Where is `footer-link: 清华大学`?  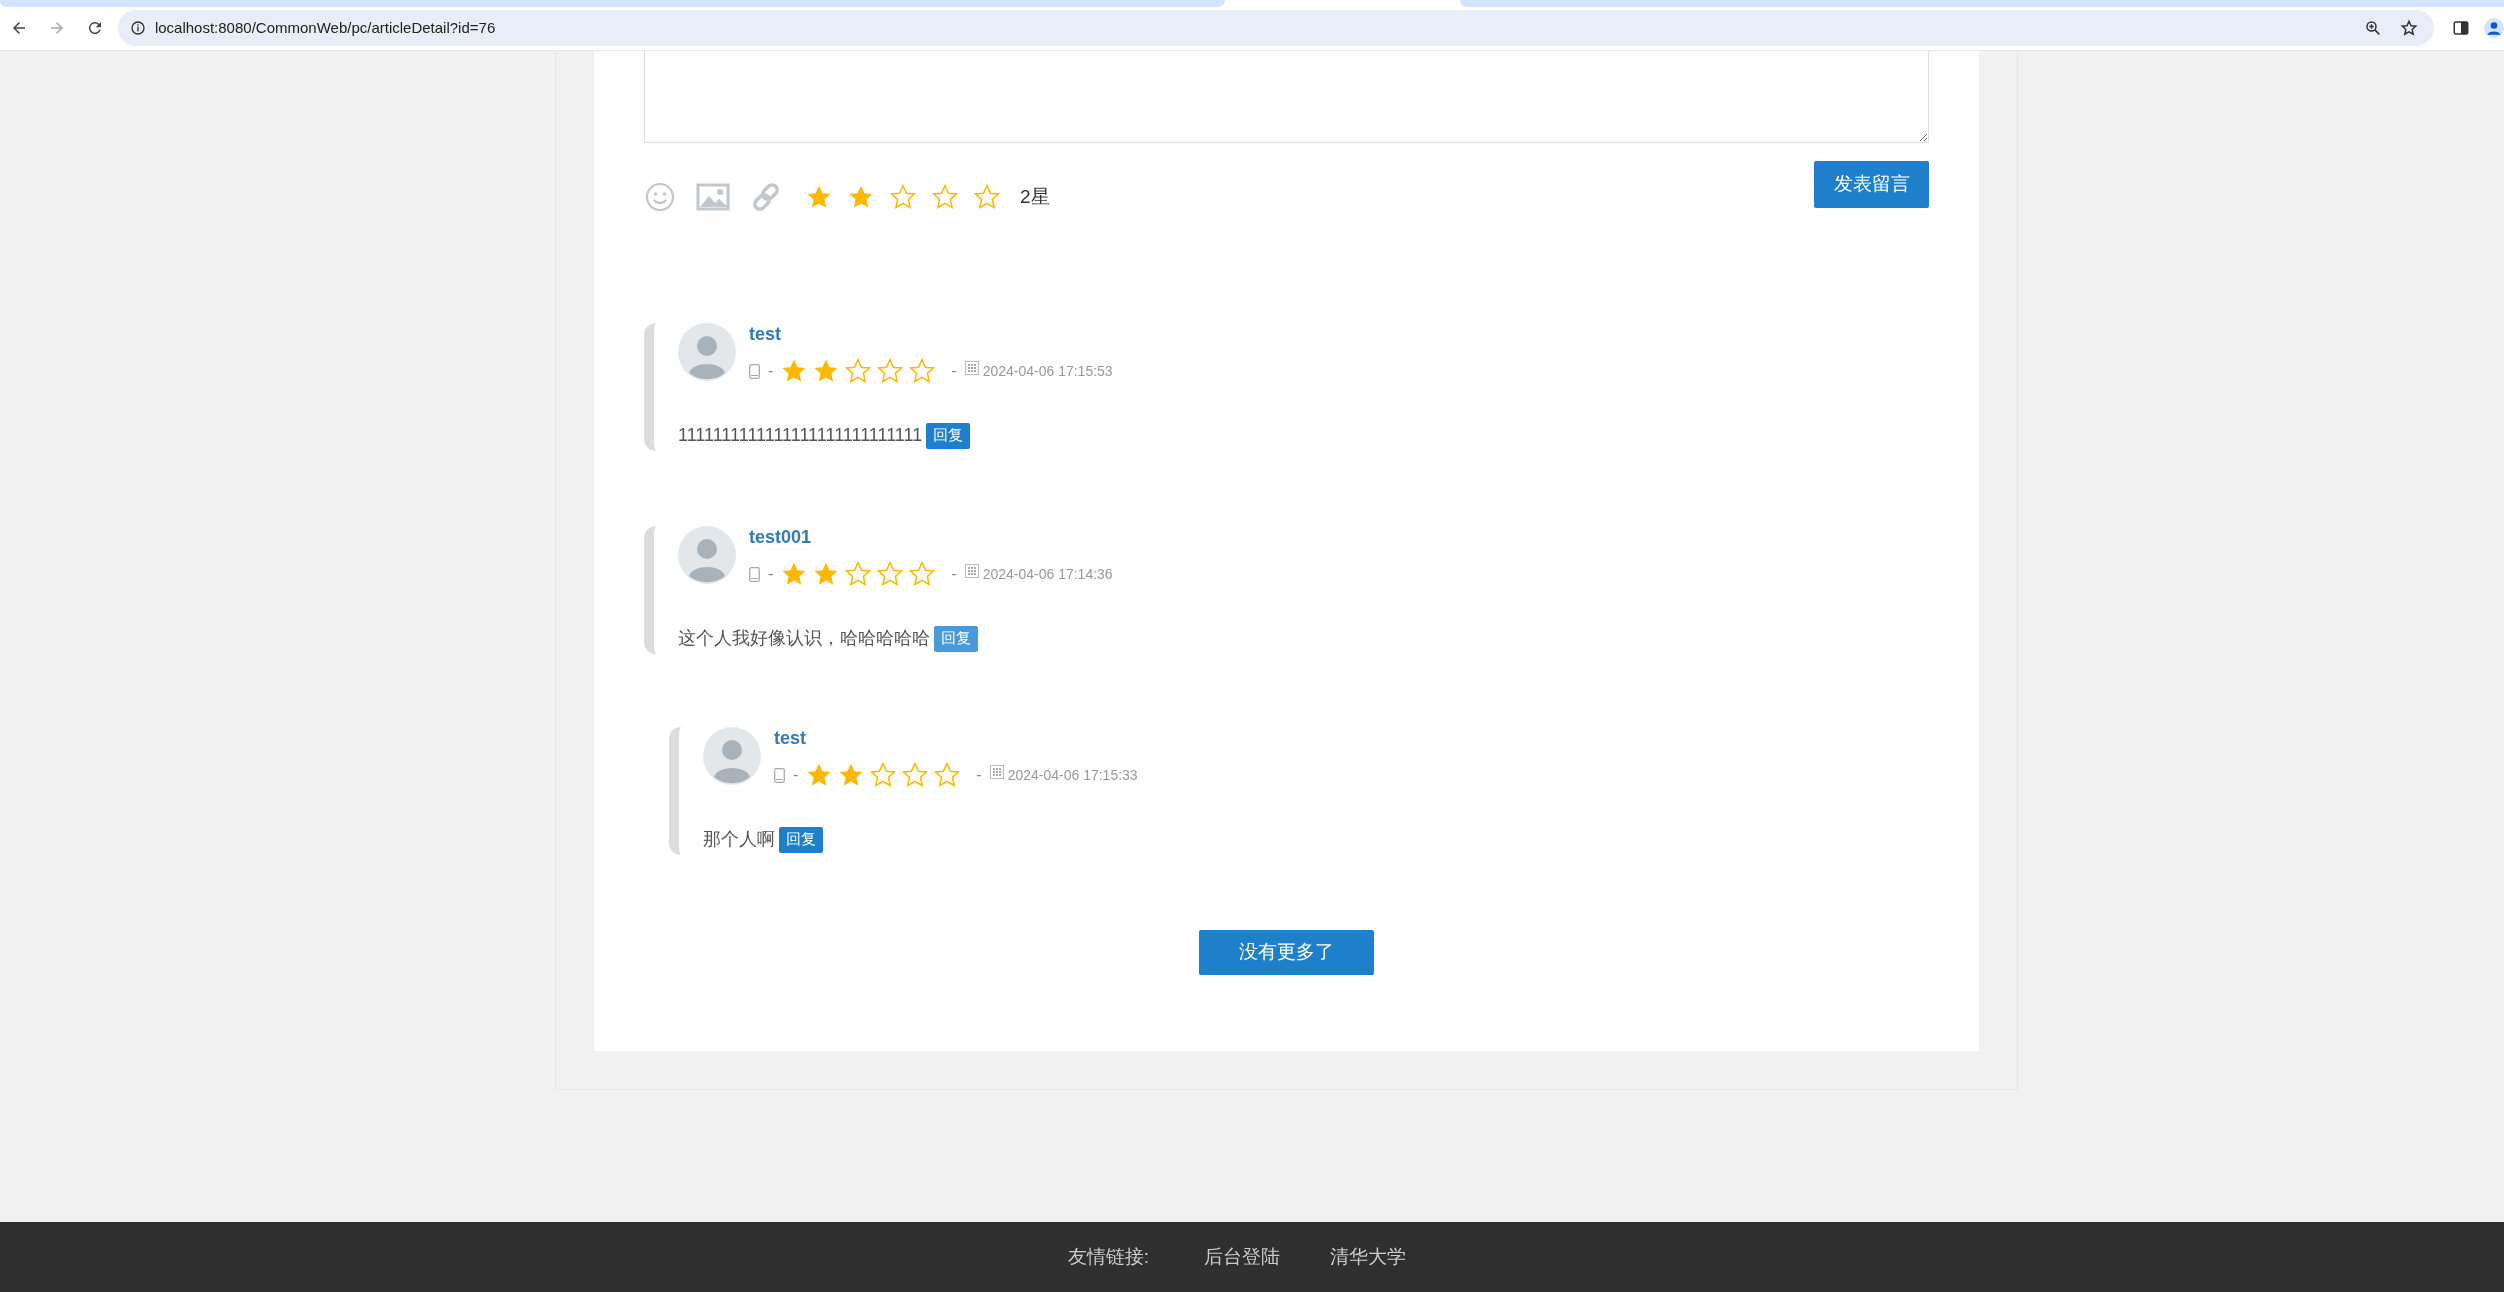
footer-link: 清华大学 is located at coordinates (1368, 1257).